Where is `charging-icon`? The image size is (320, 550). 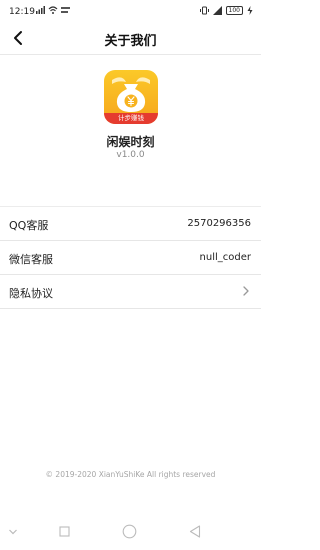
charging-icon is located at coordinates (250, 10).